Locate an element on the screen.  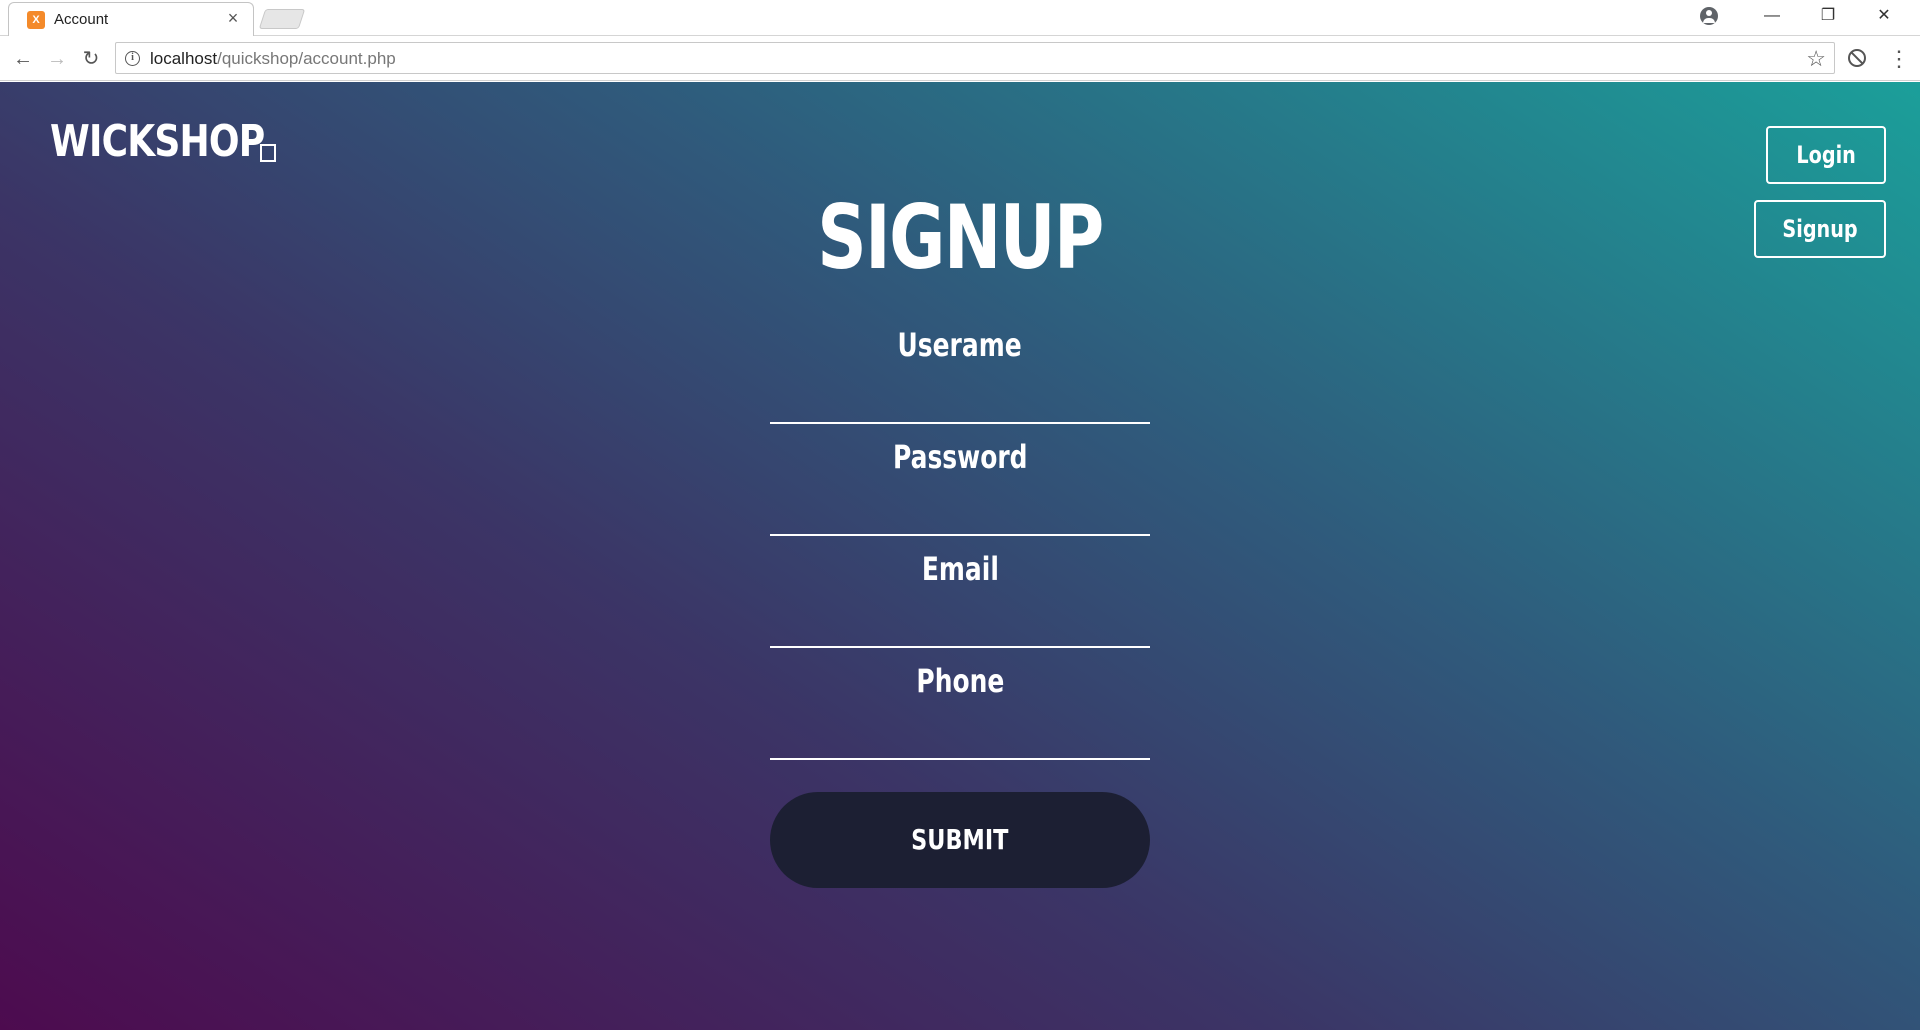
tab-strip: X Account × — ❐ ✕ is located at coordinates (960, 18).